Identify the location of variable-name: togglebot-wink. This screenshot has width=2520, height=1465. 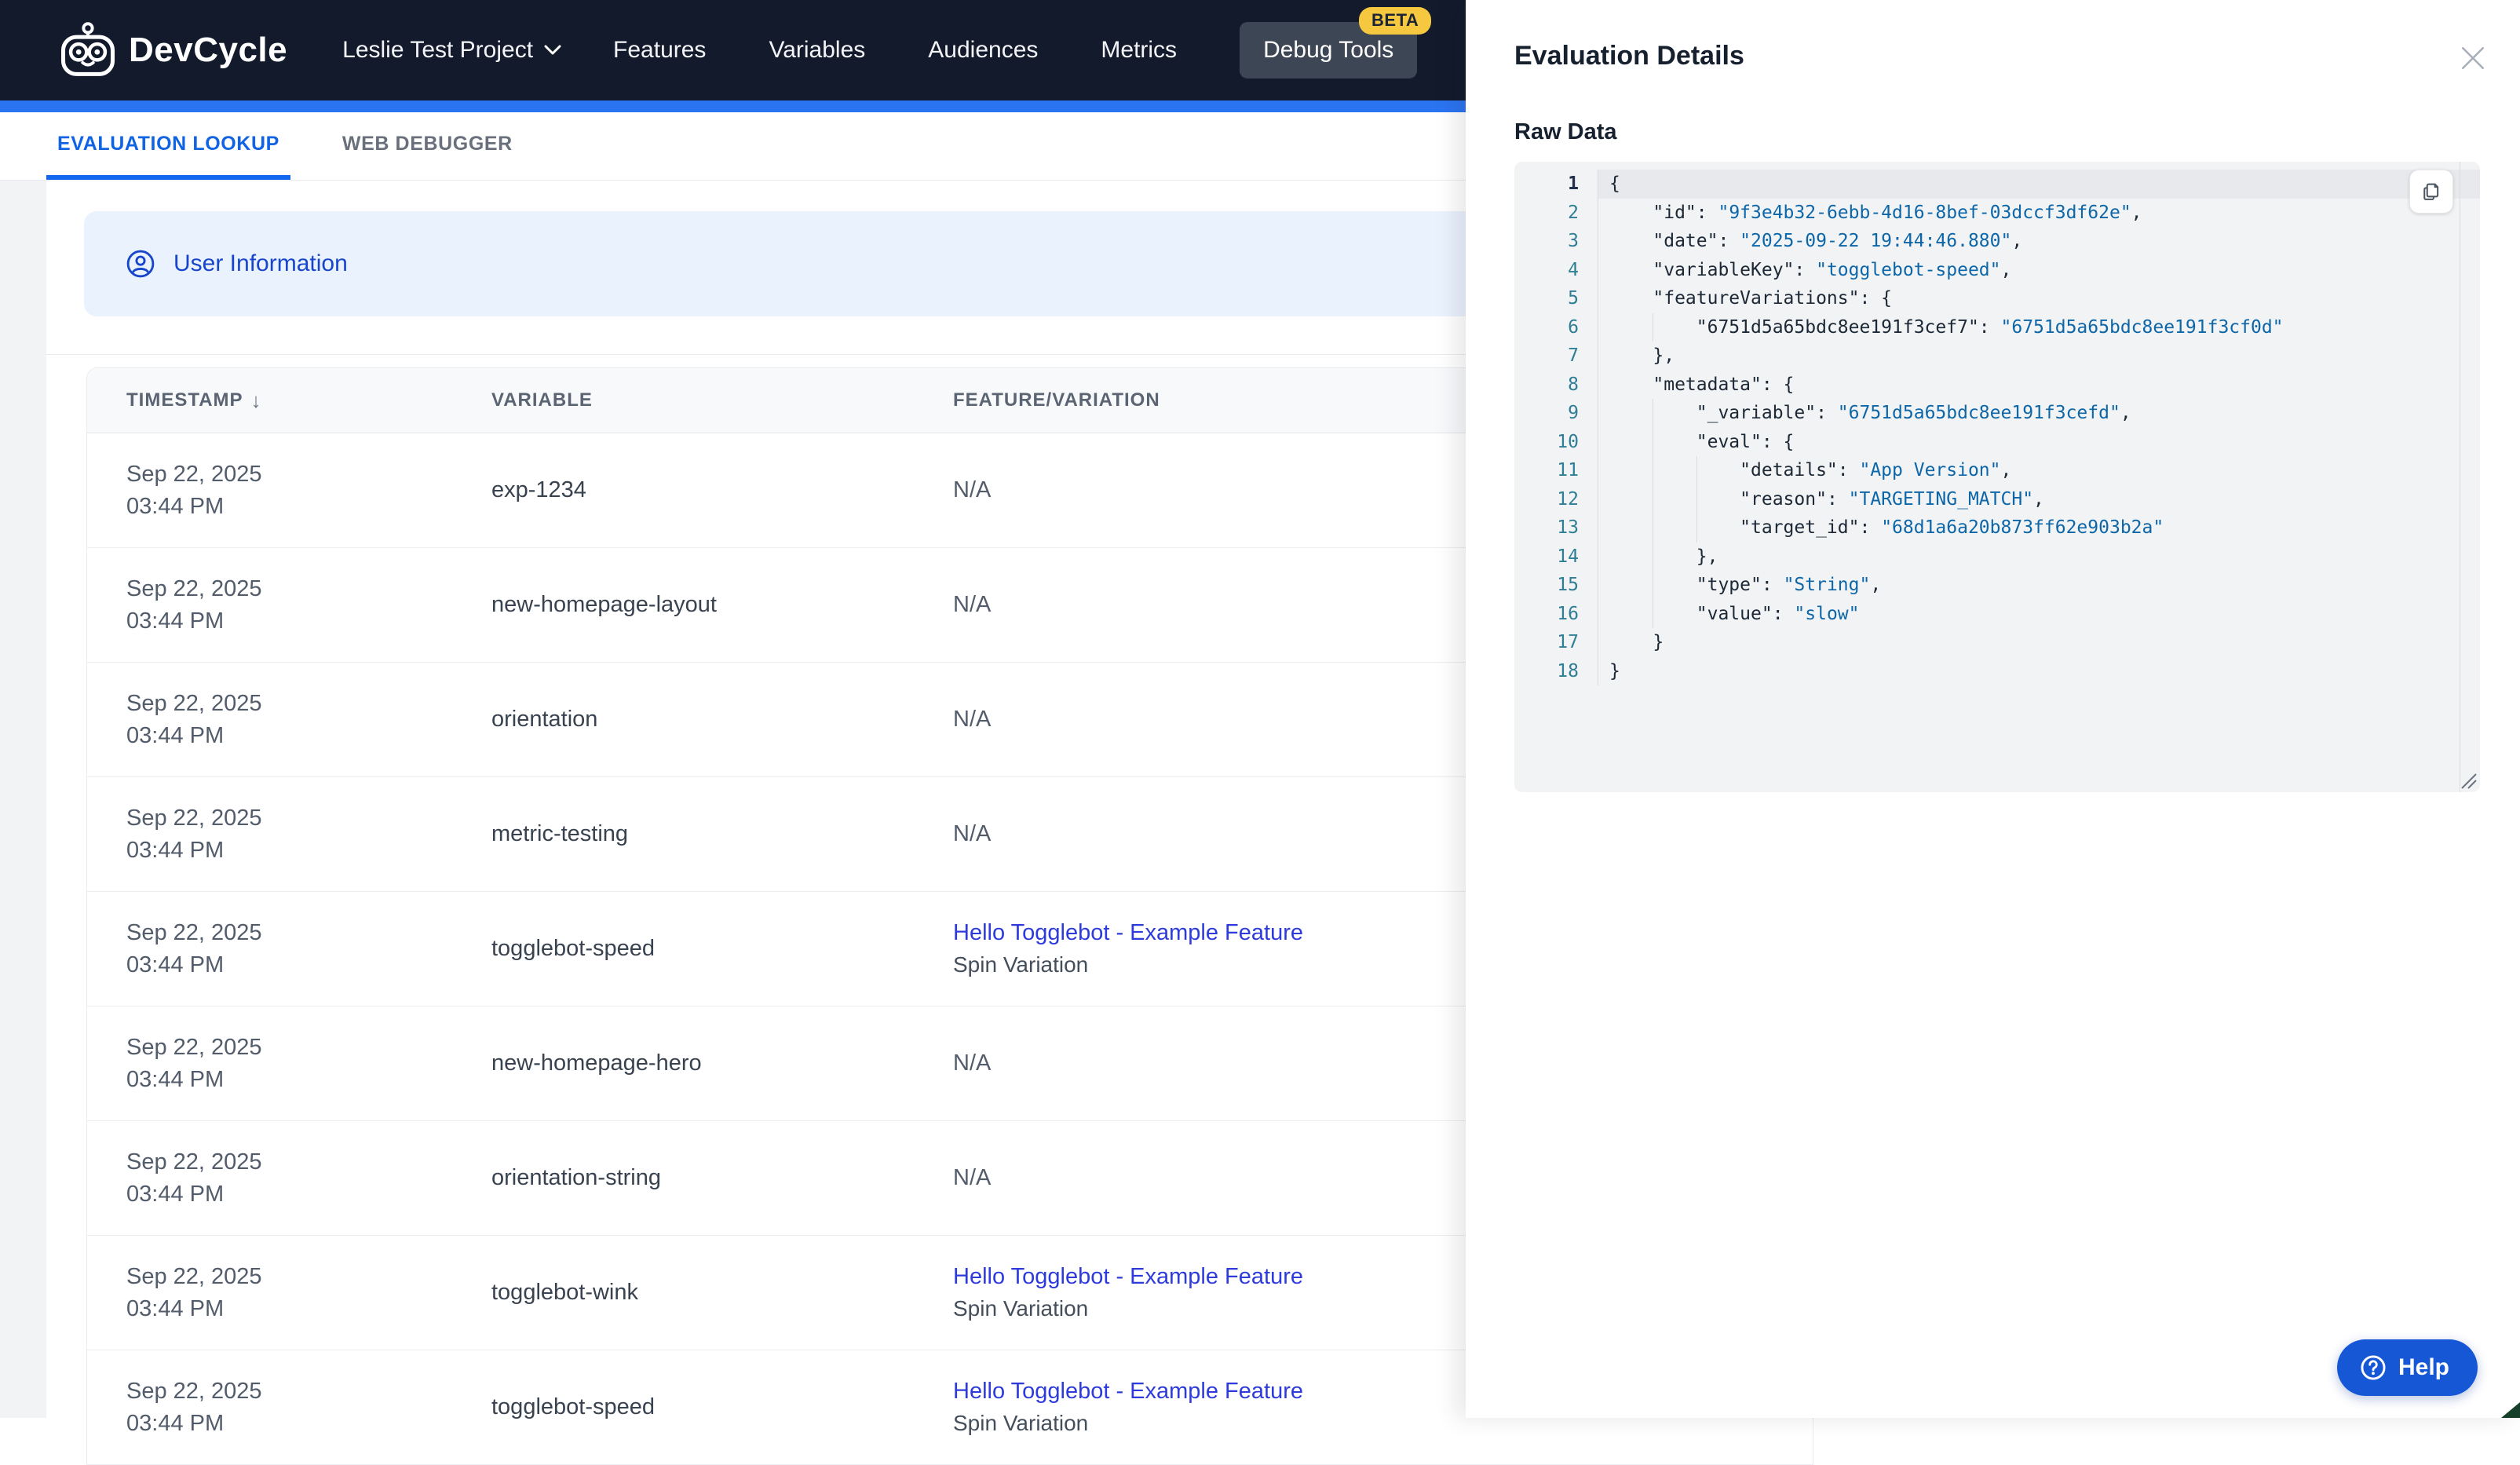
(702, 1293).